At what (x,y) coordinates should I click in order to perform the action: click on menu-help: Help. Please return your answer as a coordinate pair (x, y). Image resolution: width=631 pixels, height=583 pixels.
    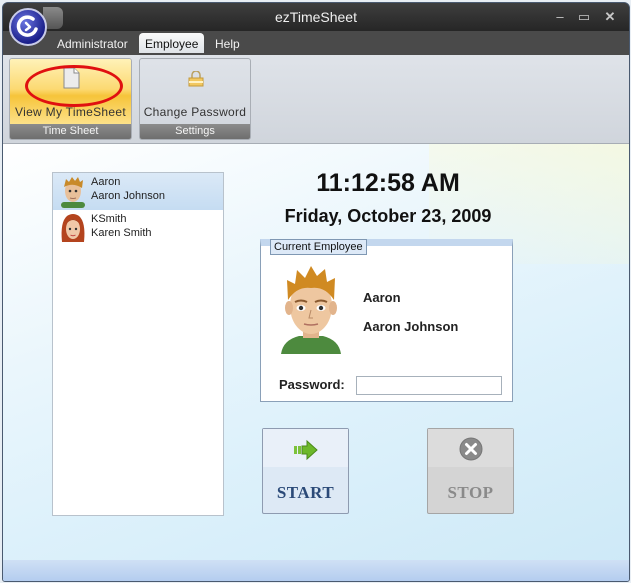
    Looking at the image, I should click on (227, 44).